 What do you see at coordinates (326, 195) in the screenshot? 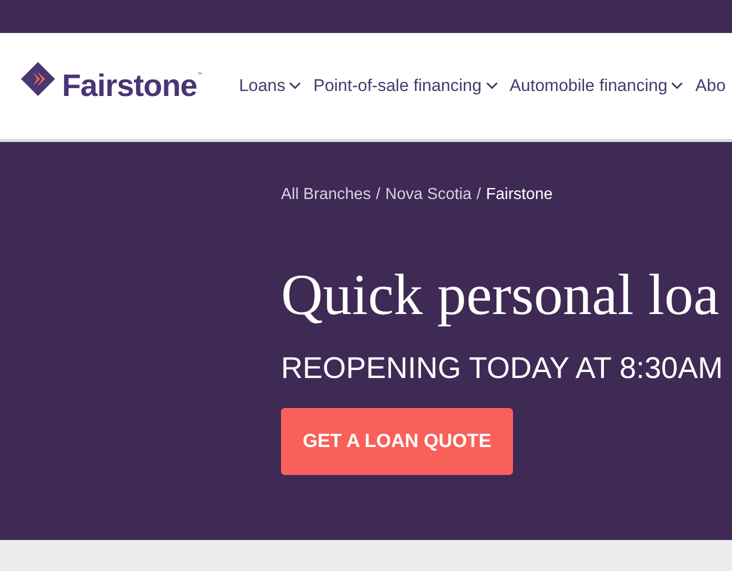
I see `breadcrumb-link: All Branches` at bounding box center [326, 195].